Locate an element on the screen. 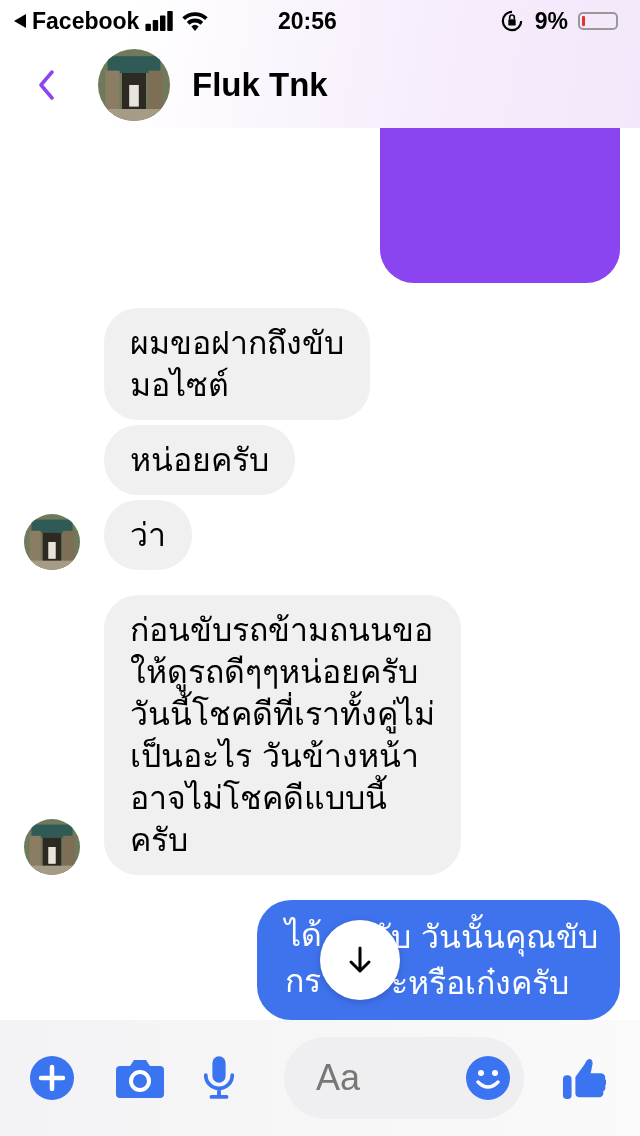 This screenshot has width=640, height=1136. status-time: 20:56 is located at coordinates (307, 21).